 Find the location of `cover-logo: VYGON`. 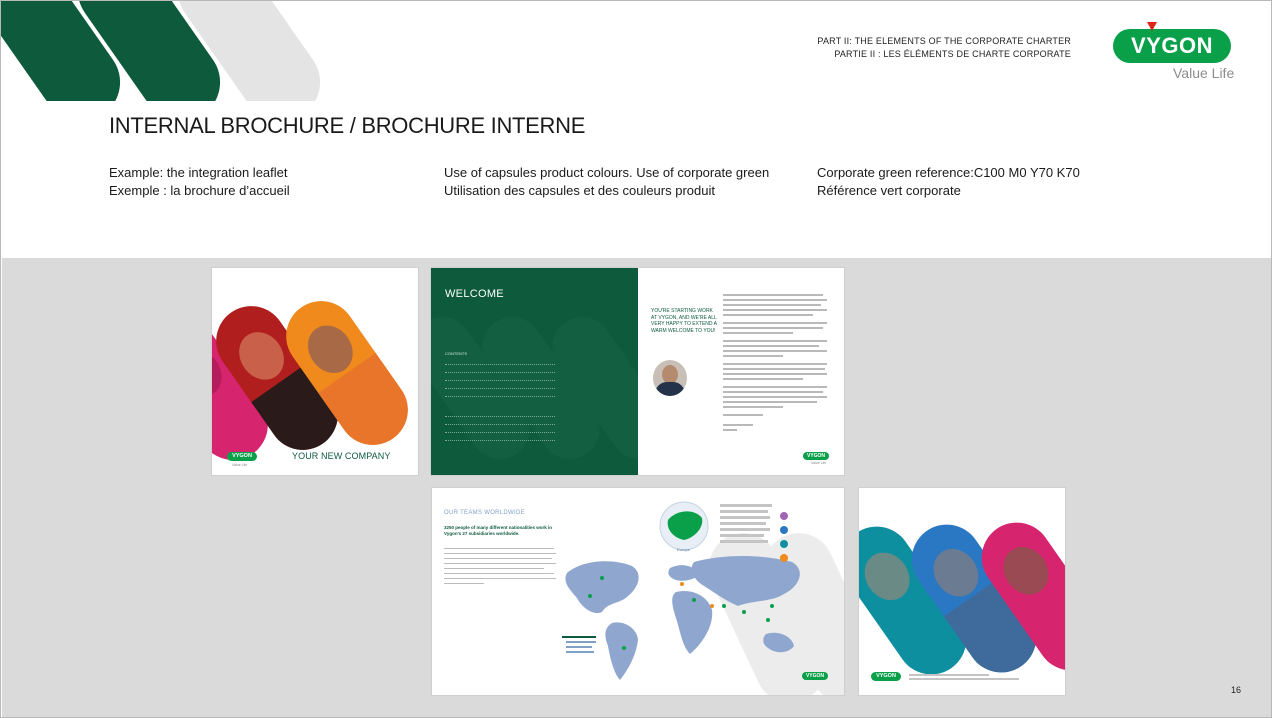

cover-logo: VYGON is located at coordinates (242, 456).